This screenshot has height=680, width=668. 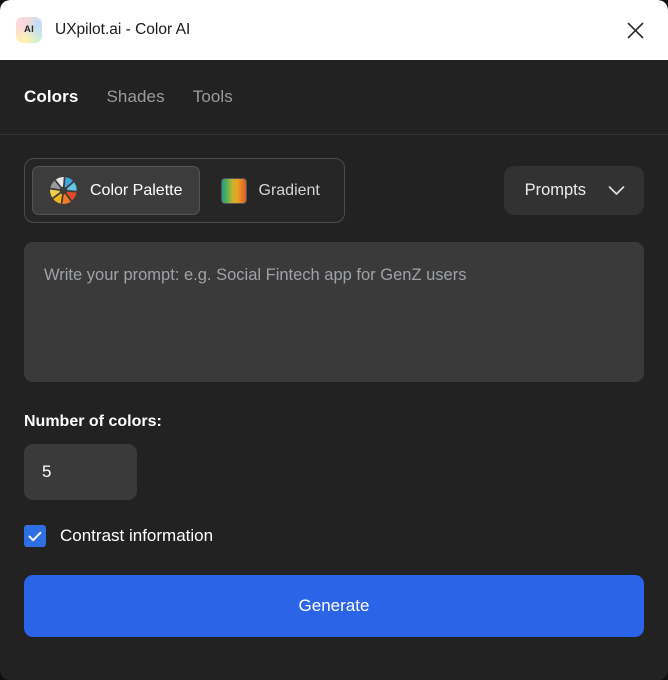 I want to click on mode-gradient-button: Gradient, so click(x=270, y=191).